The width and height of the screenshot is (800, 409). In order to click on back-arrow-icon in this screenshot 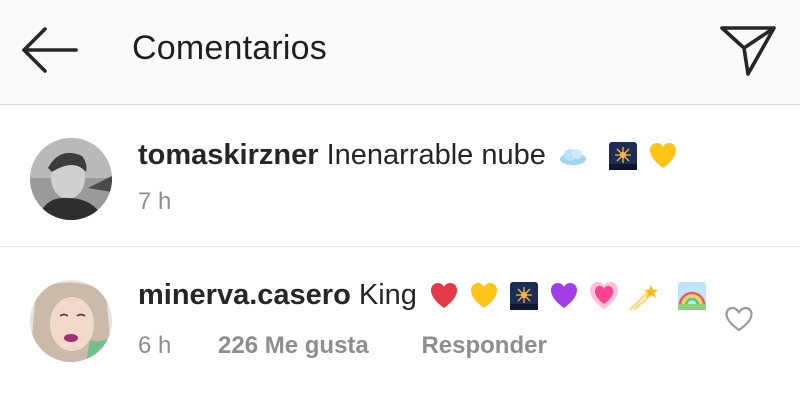, I will do `click(49, 50)`.